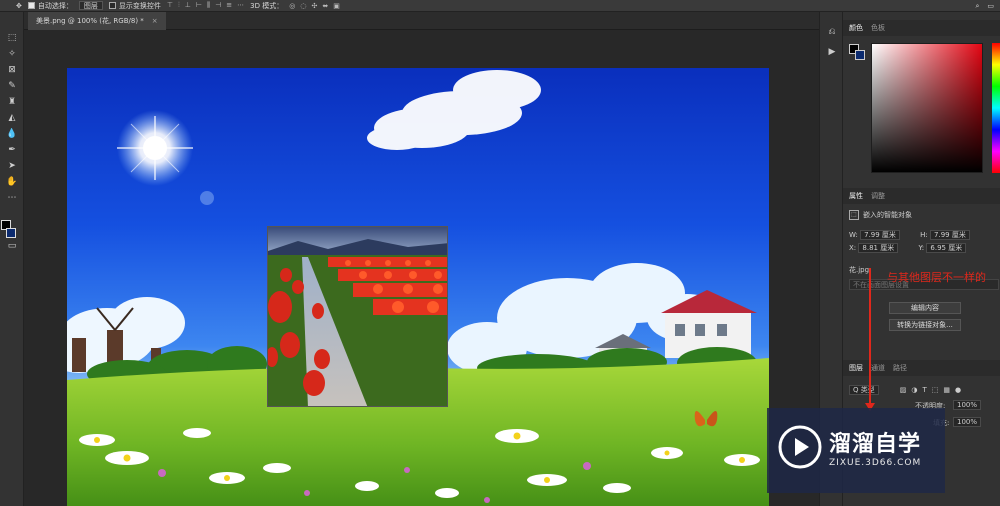 The image size is (1000, 506). Describe the element at coordinates (880, 235) in the screenshot. I see `width-field: 7.99 厘米` at that location.